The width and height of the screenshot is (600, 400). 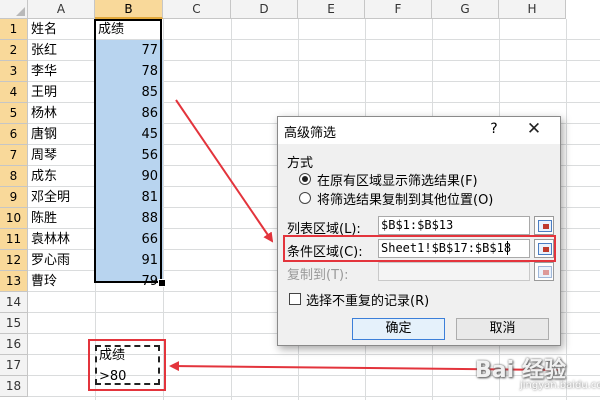 I want to click on radio-copy-label: 将筛选结果复制到其他位置(O), so click(x=405, y=198).